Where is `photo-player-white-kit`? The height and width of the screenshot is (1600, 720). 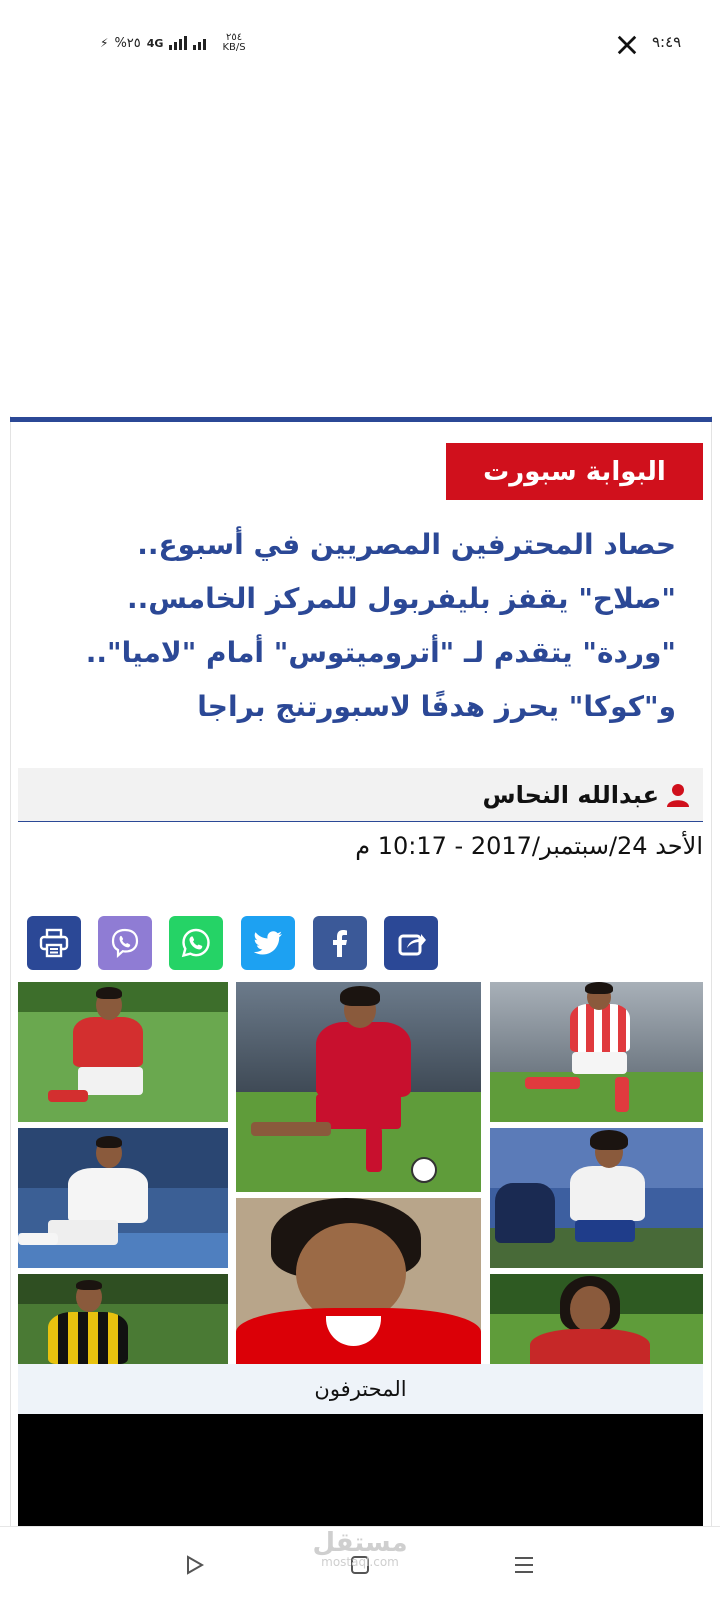 photo-player-white-kit is located at coordinates (123, 1198).